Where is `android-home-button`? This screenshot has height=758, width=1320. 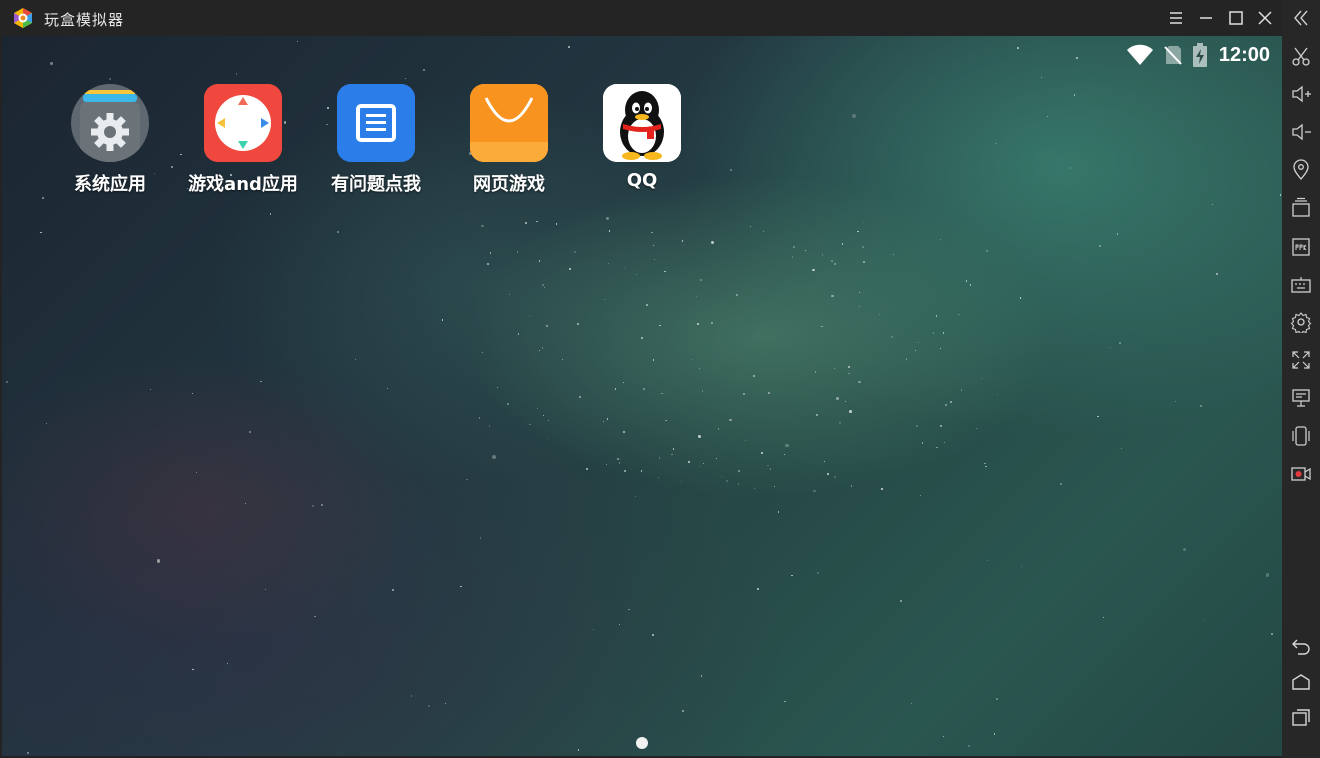 android-home-button is located at coordinates (1301, 682).